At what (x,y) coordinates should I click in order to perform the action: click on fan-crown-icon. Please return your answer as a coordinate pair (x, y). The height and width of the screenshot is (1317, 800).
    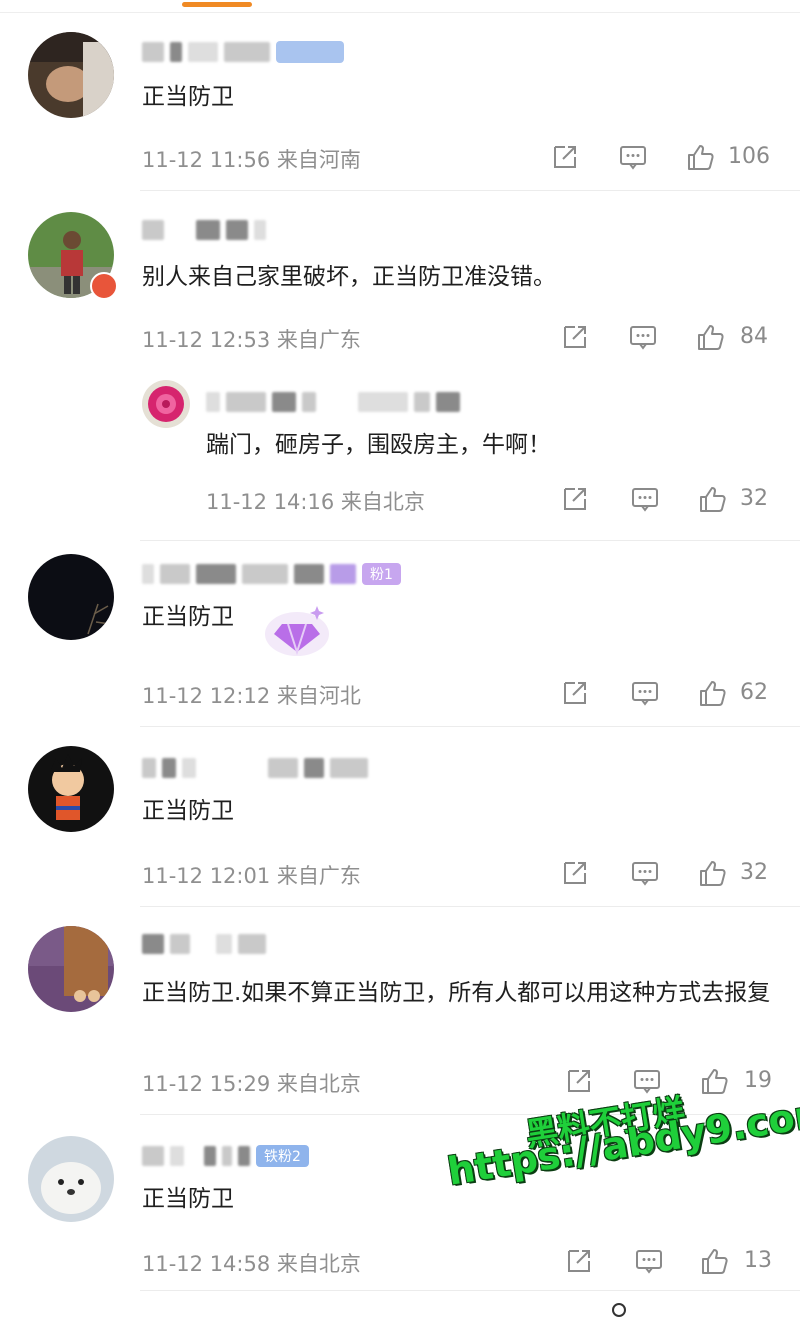
    Looking at the image, I should click on (297, 630).